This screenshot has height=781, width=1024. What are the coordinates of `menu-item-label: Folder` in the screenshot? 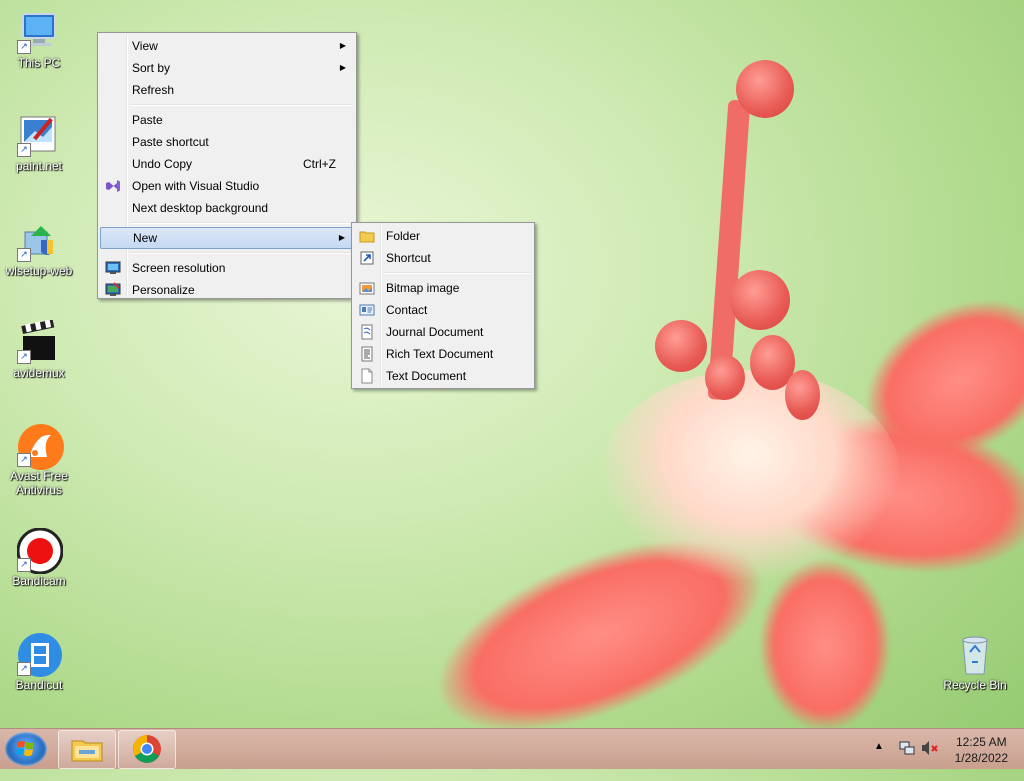 It's located at (403, 236).